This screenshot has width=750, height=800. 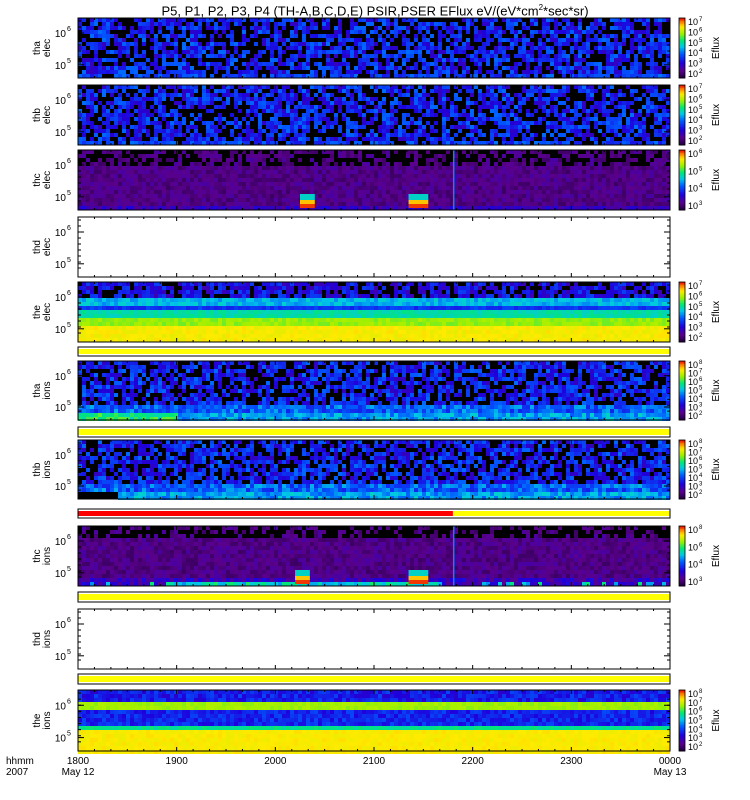 I want to click on time-tick-label: 2000, so click(x=275, y=761).